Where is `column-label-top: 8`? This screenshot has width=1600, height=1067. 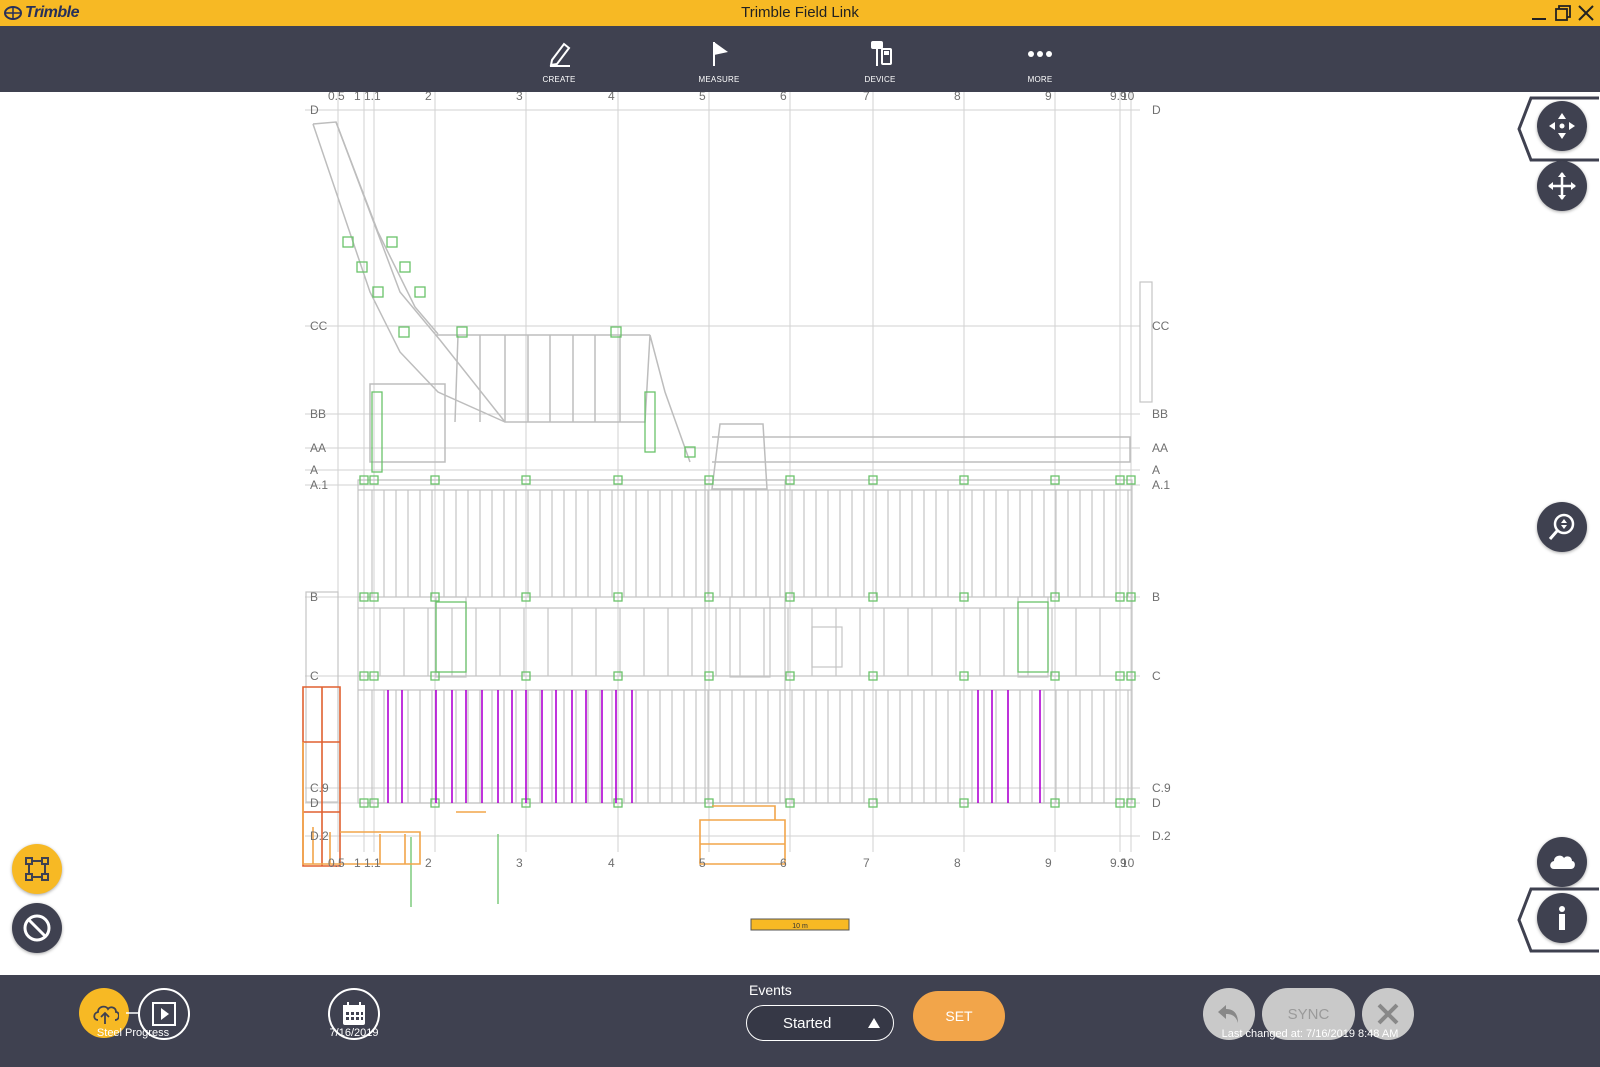 column-label-top: 8 is located at coordinates (957, 97).